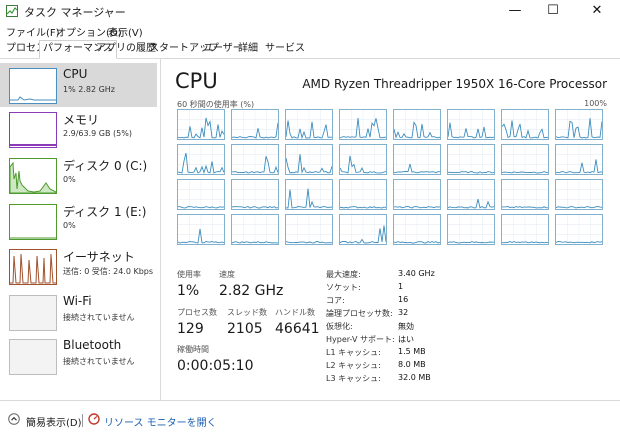 This screenshot has width=620, height=439. I want to click on sidebar-item-label: Wi-Fi, so click(77, 301).